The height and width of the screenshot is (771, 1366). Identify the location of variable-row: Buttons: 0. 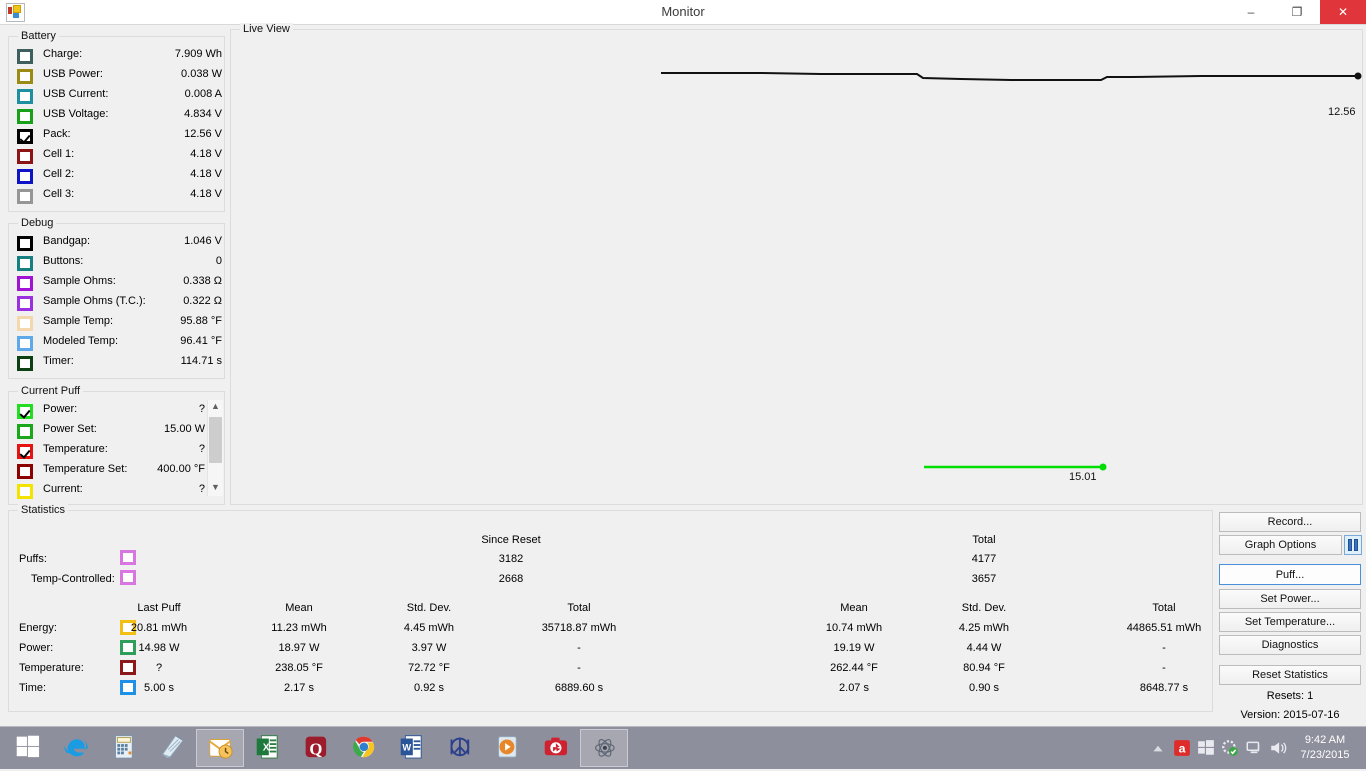
(119, 264).